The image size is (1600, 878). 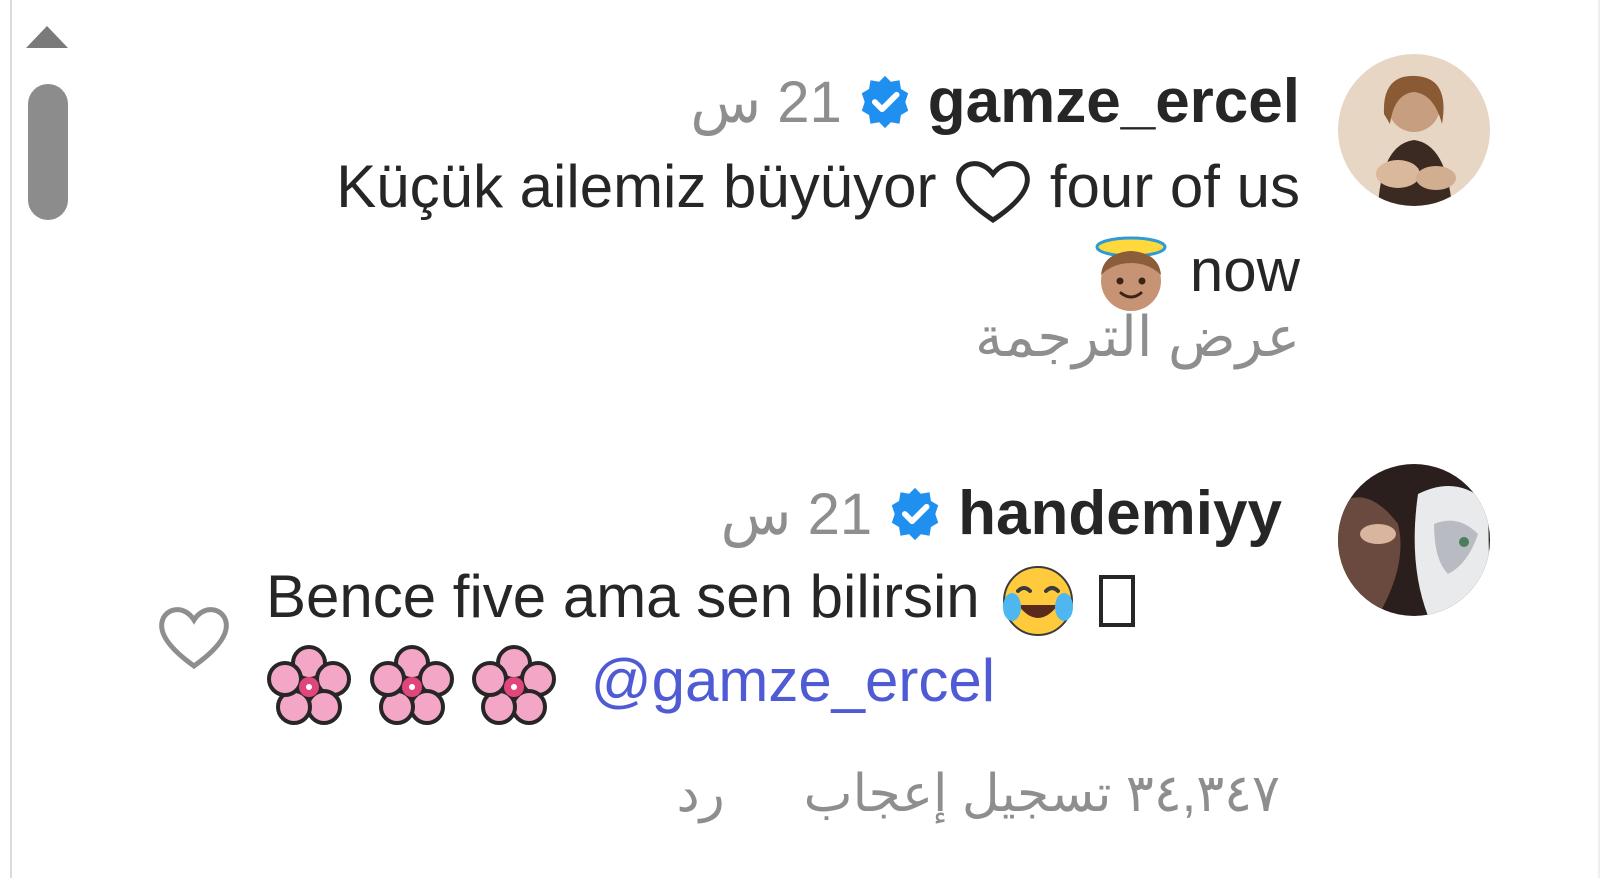 What do you see at coordinates (958, 794) in the screenshot?
I see `likes-label: تسجيل إعجاب` at bounding box center [958, 794].